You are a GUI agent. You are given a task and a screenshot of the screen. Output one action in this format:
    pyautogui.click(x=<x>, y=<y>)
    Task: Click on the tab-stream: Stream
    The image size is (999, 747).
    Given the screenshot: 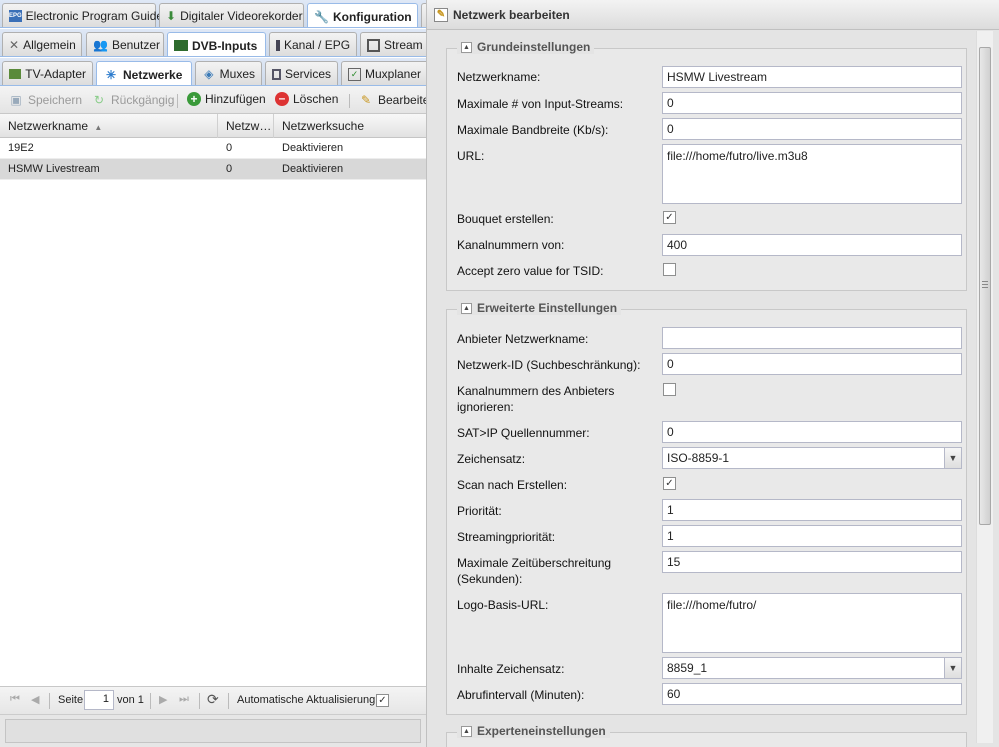 What is the action you would take?
    pyautogui.click(x=393, y=44)
    